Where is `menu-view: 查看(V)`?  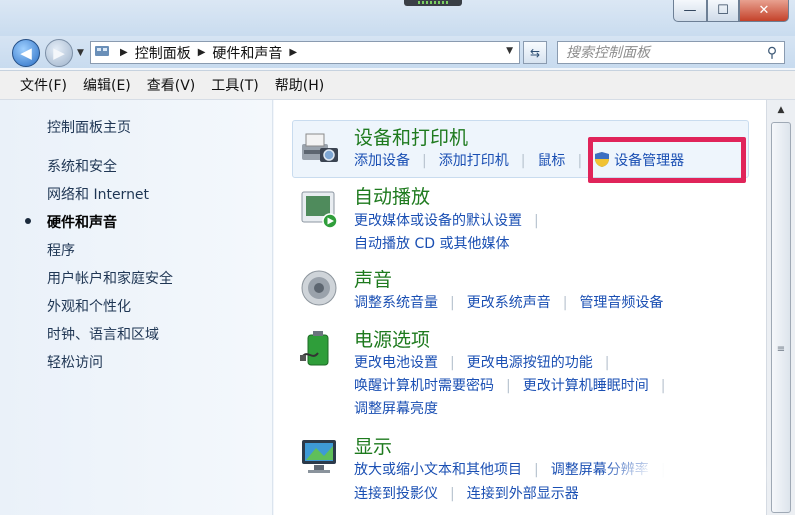 menu-view: 查看(V) is located at coordinates (171, 85).